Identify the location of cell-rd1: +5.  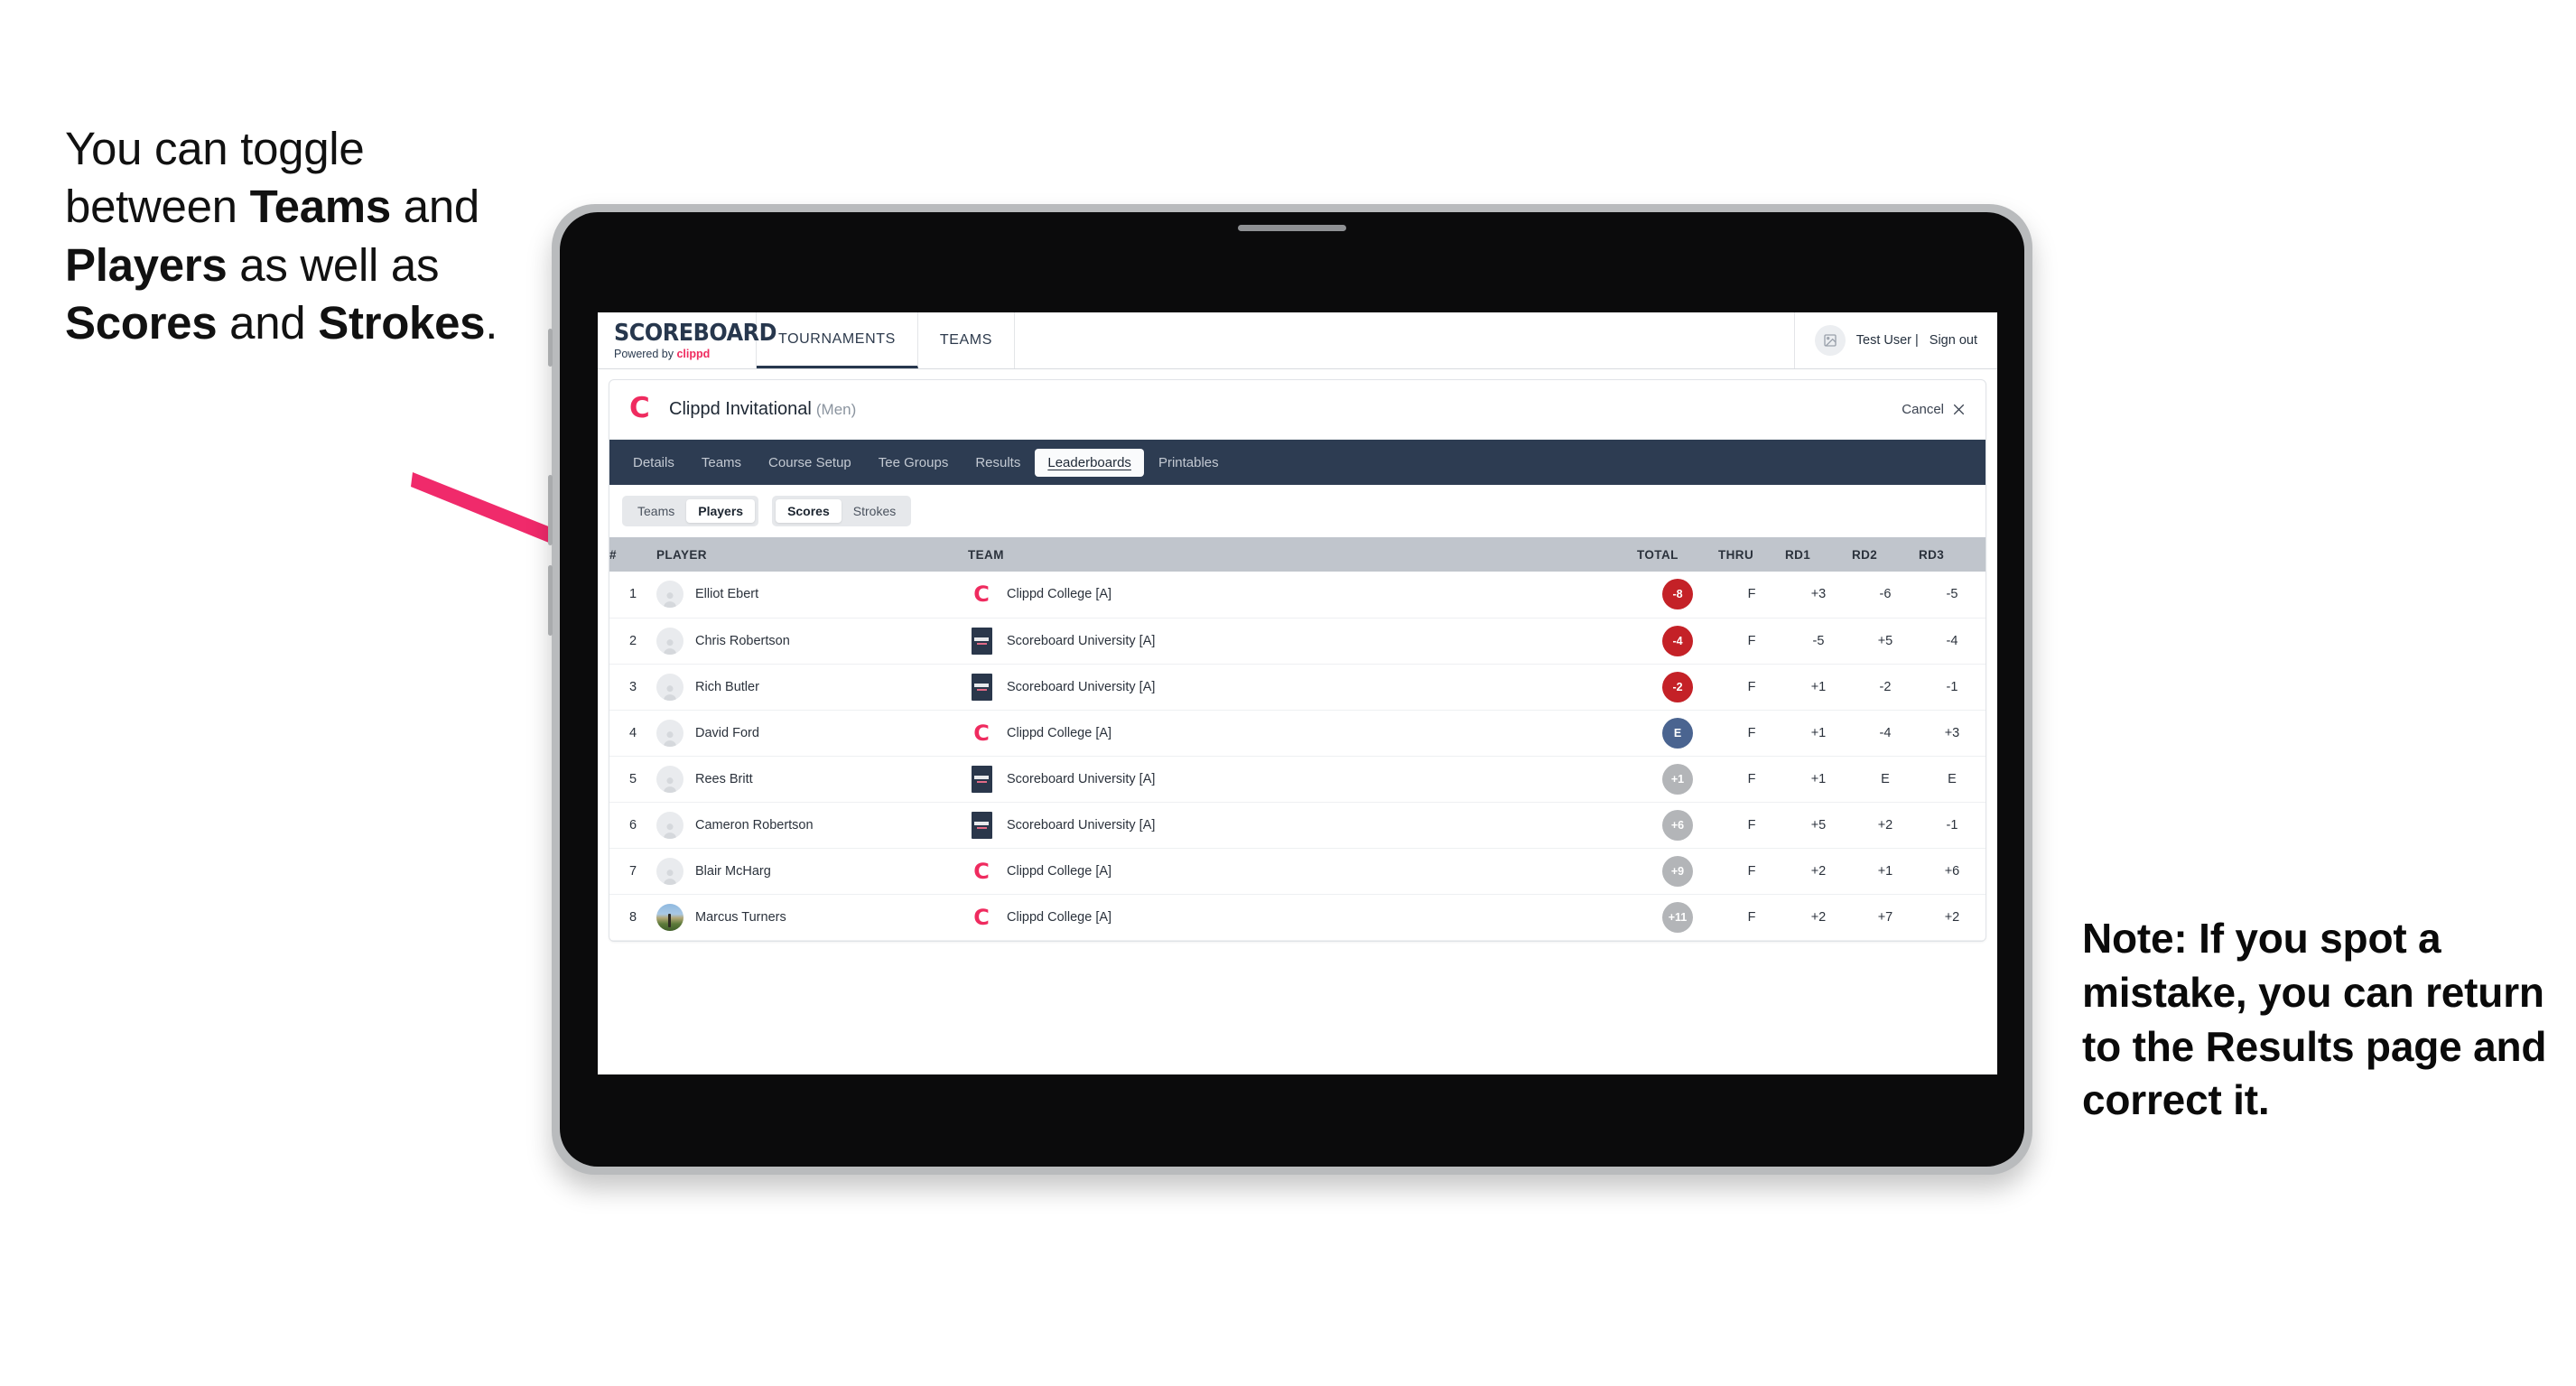
(1818, 825).